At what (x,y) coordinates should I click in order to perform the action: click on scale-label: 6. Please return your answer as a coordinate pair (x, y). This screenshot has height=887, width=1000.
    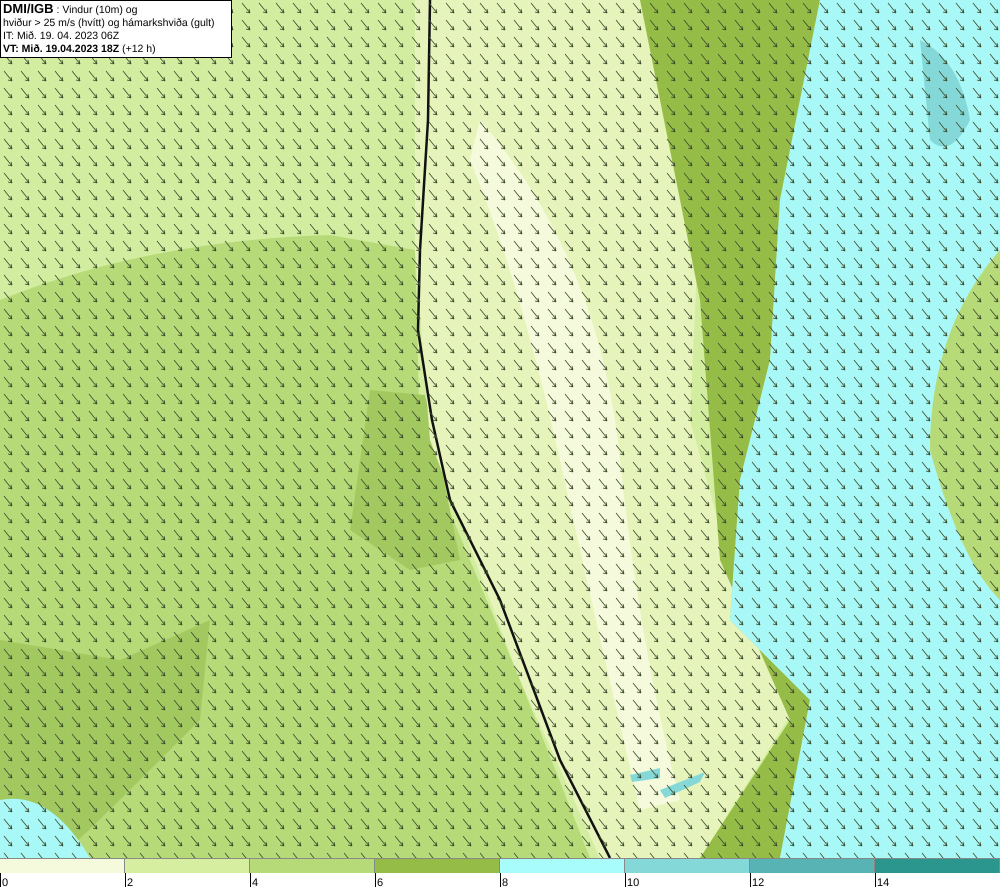
    Looking at the image, I should click on (380, 882).